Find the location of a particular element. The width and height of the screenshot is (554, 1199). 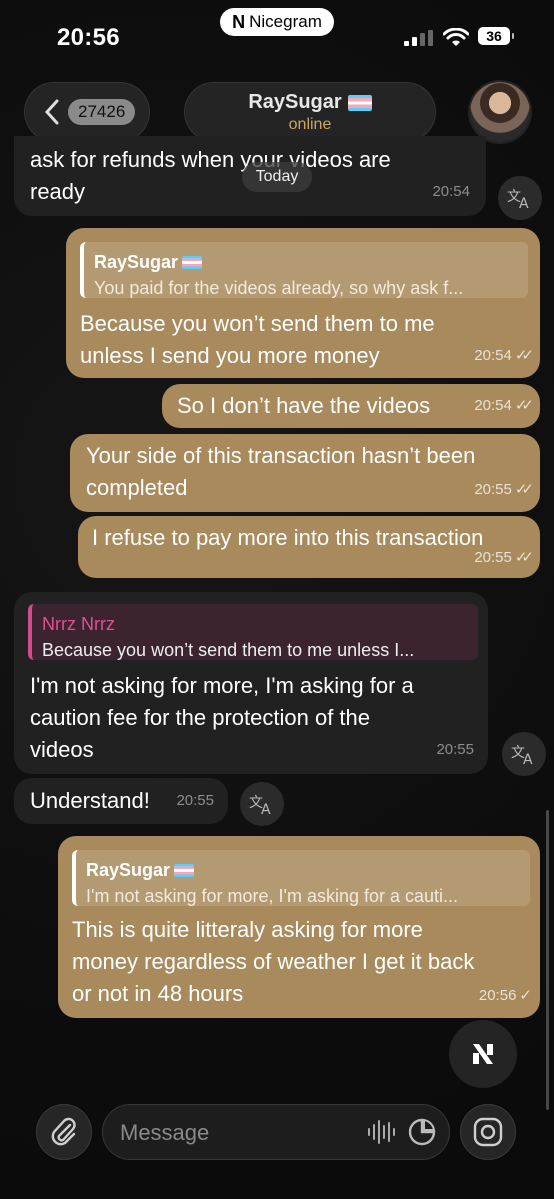

camera-icon is located at coordinates (488, 1132).